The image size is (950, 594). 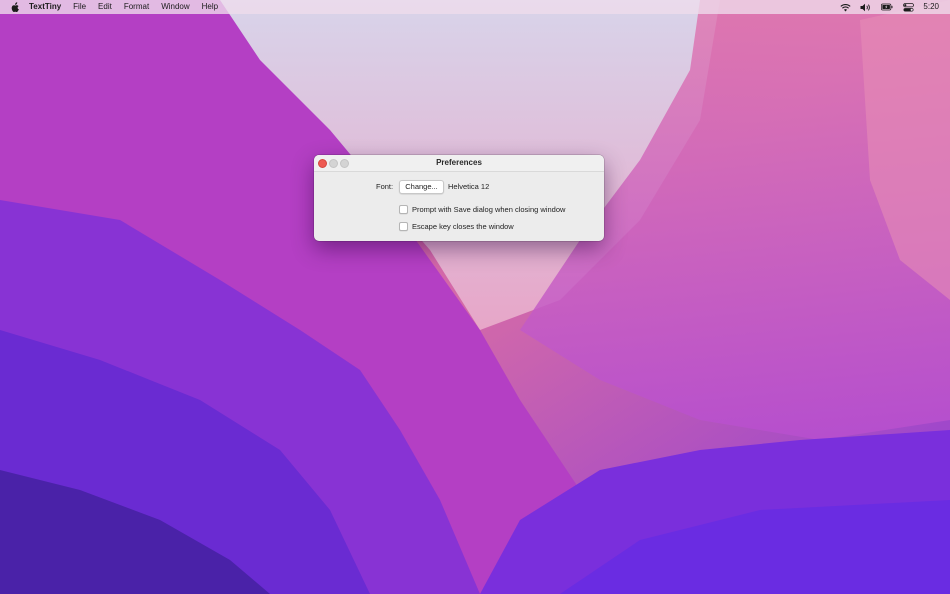 I want to click on escape-closes-label: Escape key closes the window, so click(x=463, y=226).